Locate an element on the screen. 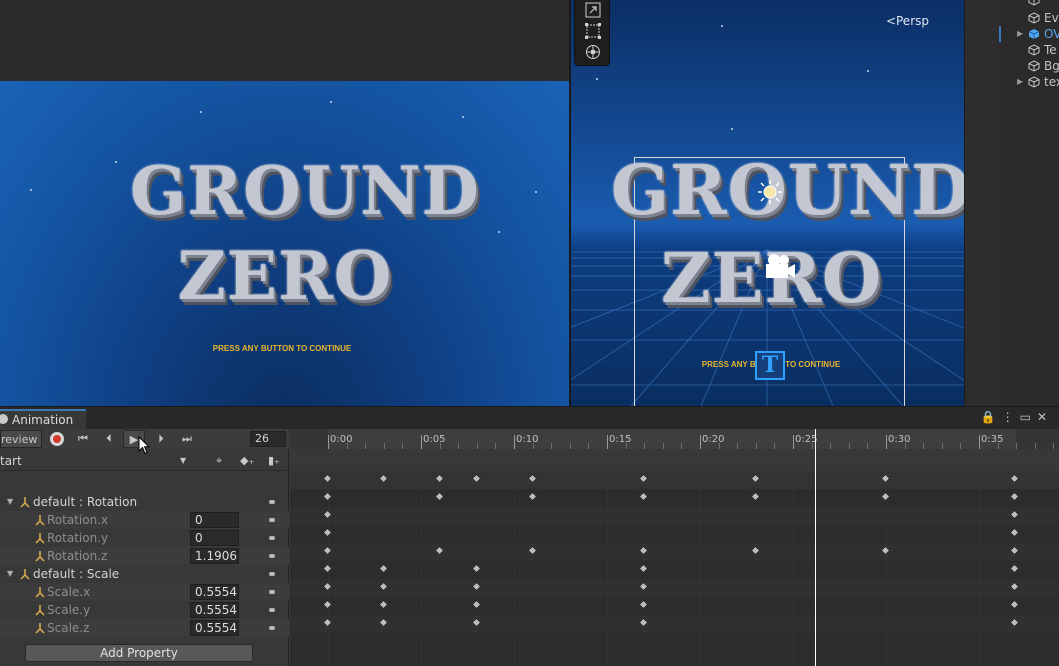 The image size is (1059, 666). property-row: Rotation.y 0 is located at coordinates (144, 538).